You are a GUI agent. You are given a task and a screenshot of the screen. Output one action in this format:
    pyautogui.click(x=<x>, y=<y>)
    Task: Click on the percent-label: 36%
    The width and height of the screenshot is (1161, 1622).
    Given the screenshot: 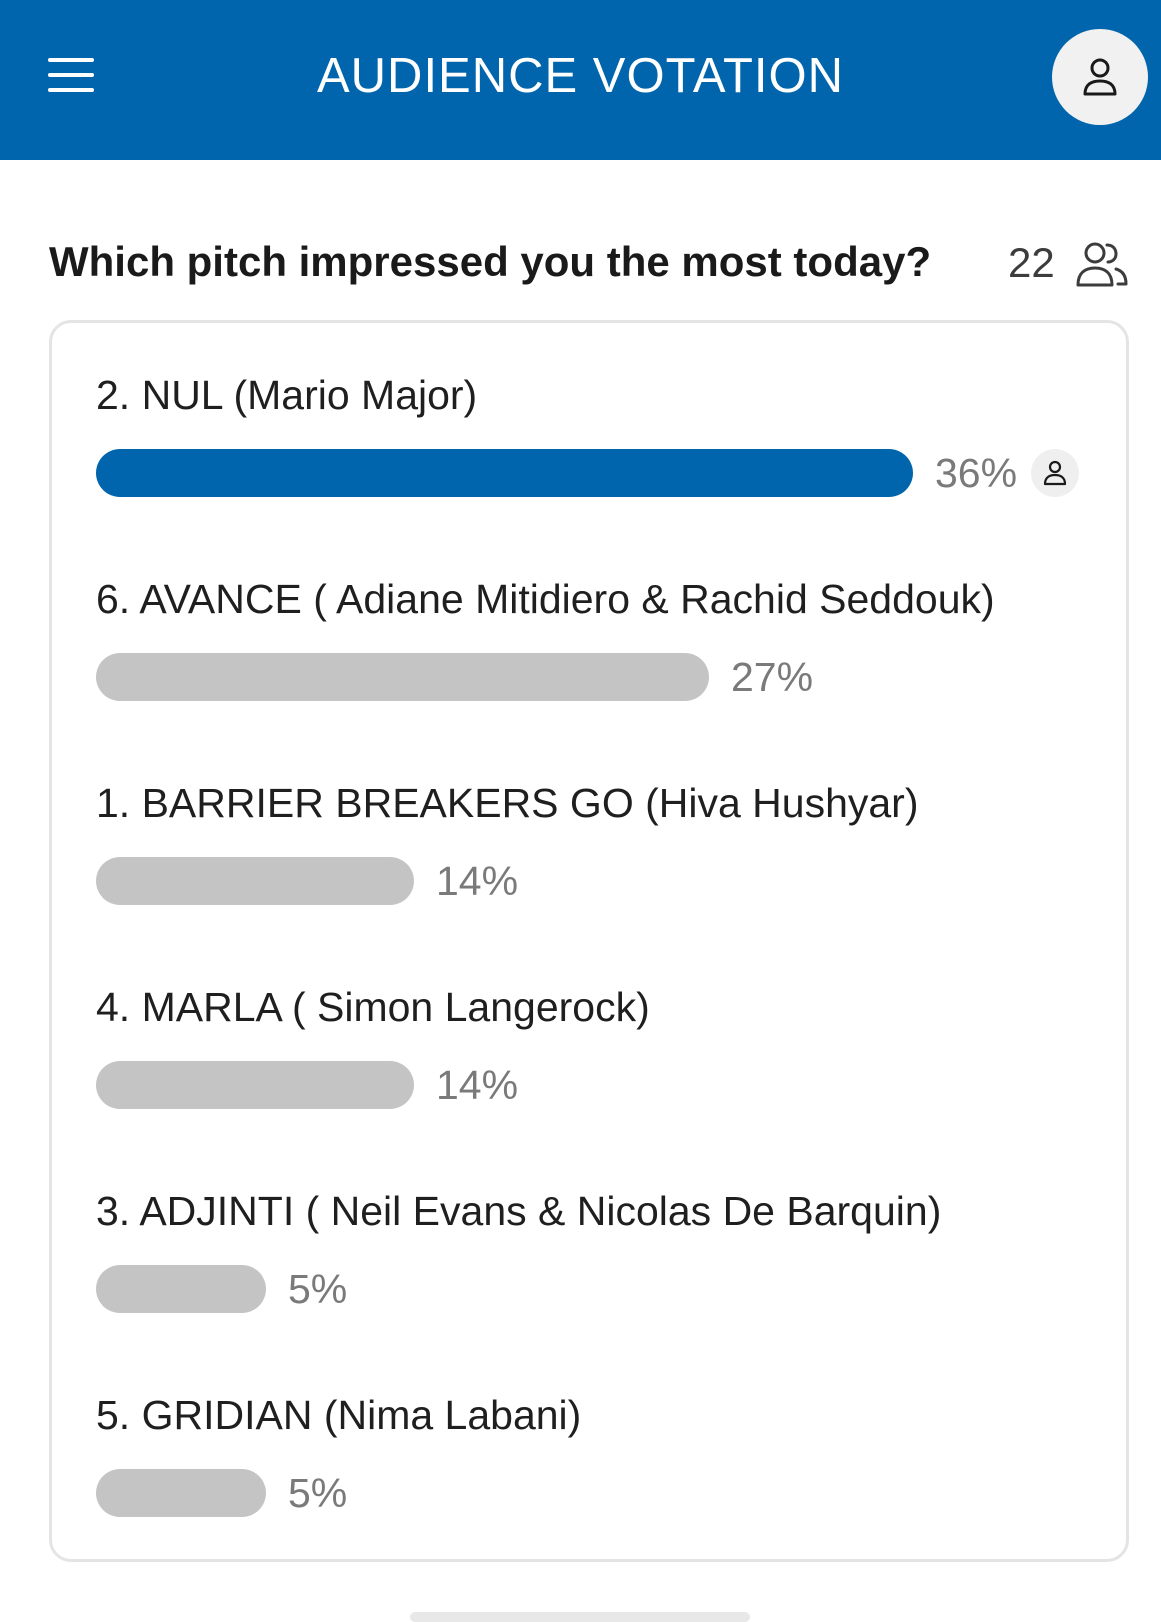 What is the action you would take?
    pyautogui.click(x=976, y=473)
    